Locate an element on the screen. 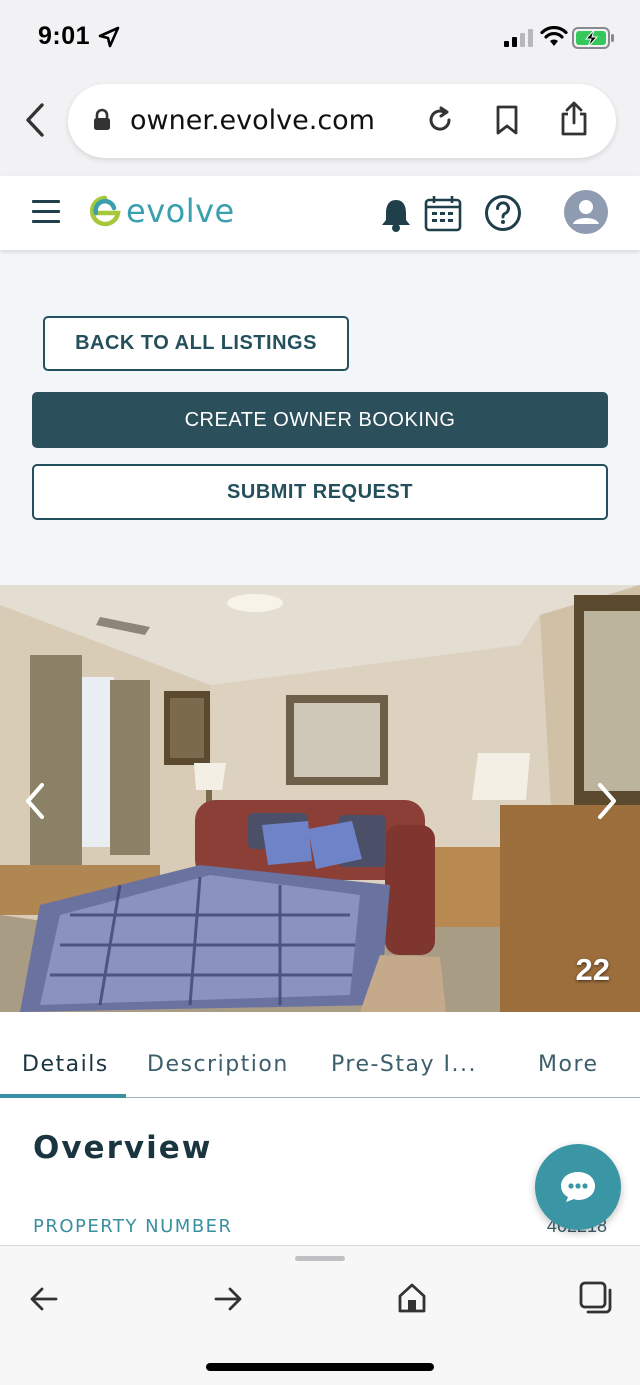 This screenshot has width=640, height=1385. photo-count-badge: 22 is located at coordinates (592, 969).